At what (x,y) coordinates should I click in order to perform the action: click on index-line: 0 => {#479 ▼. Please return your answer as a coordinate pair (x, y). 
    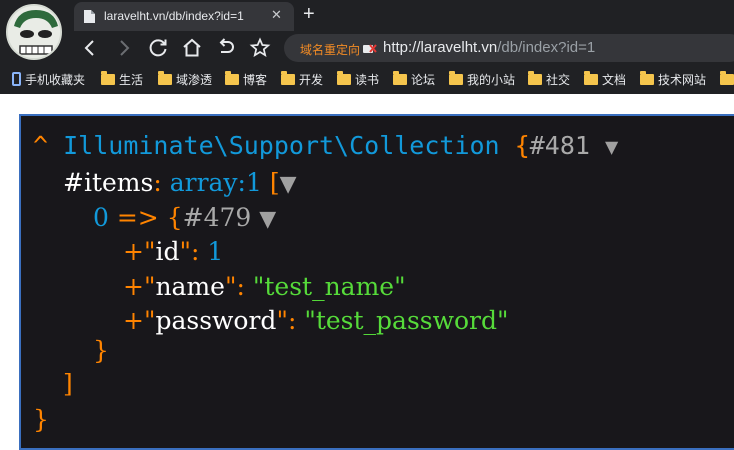
    Looking at the image, I should click on (184, 219).